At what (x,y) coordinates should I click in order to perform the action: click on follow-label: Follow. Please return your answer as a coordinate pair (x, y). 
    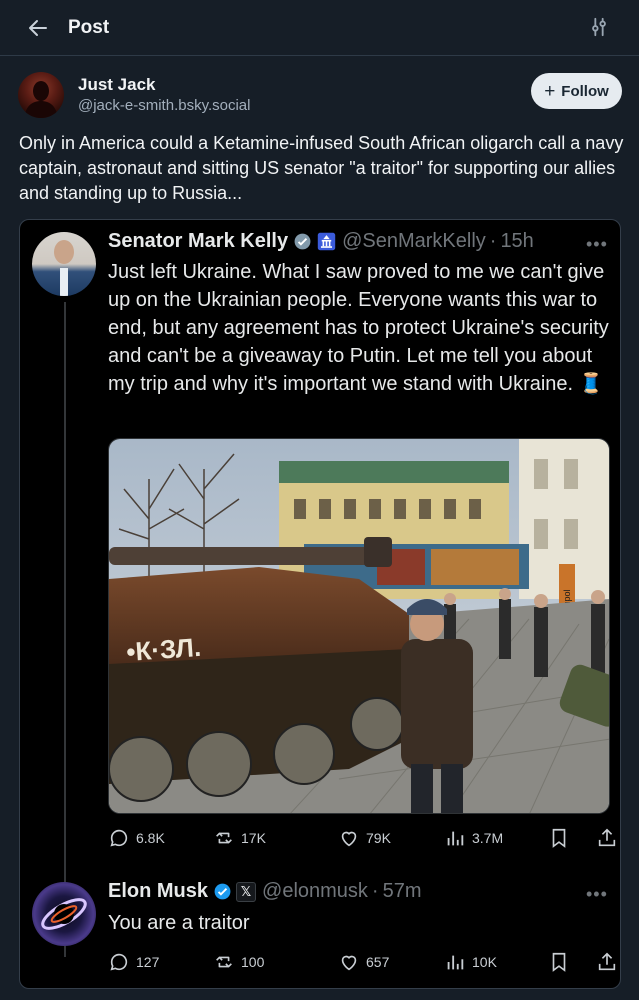
    Looking at the image, I should click on (585, 91).